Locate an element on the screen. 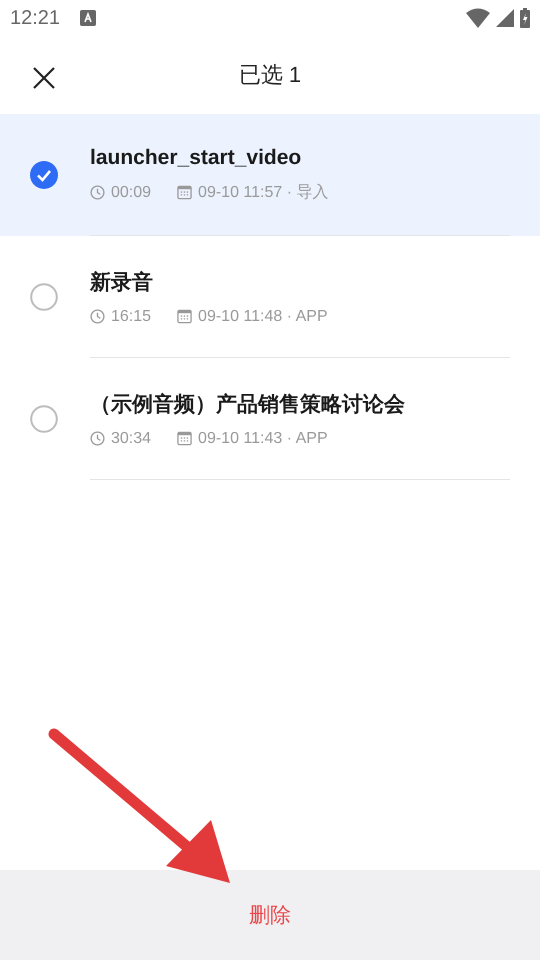 The image size is (540, 960). recording-date: 09-10 11:57 · 导入 is located at coordinates (263, 192).